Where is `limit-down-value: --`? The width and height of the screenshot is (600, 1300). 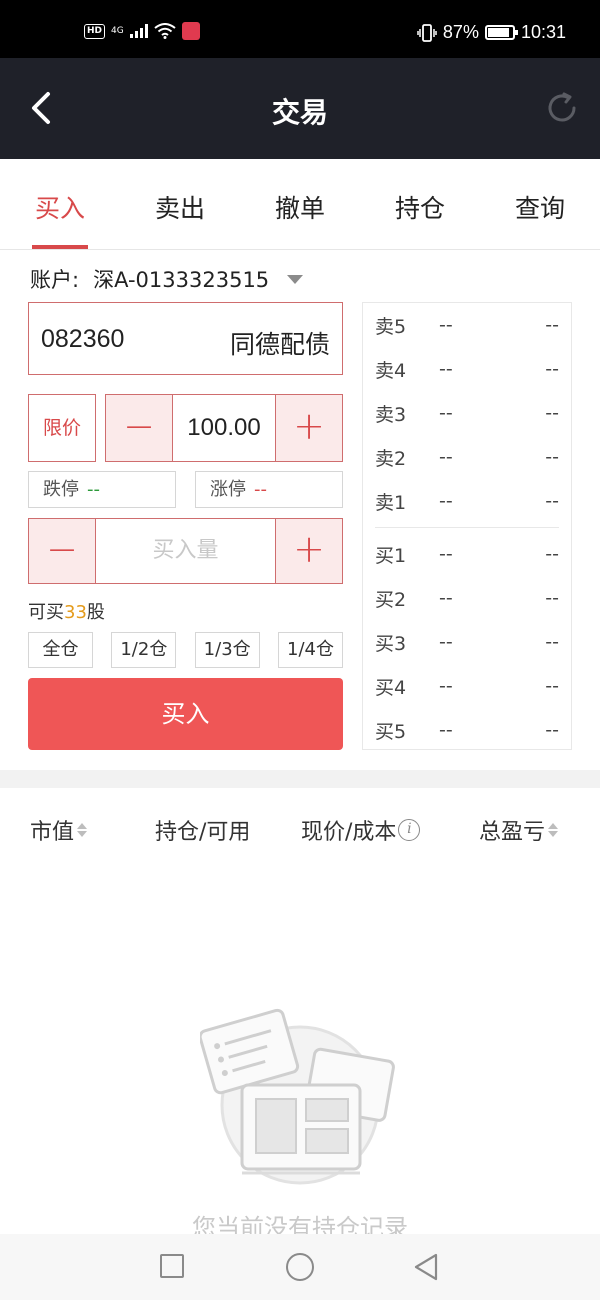
limit-down-value: -- is located at coordinates (93, 489).